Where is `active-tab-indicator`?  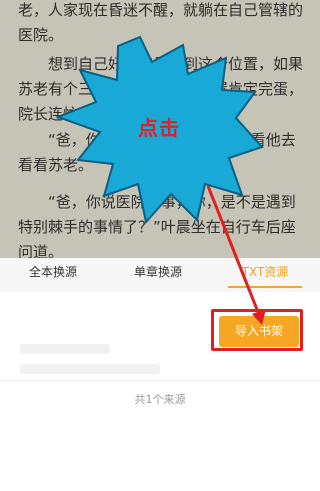
active-tab-indicator is located at coordinates (265, 287).